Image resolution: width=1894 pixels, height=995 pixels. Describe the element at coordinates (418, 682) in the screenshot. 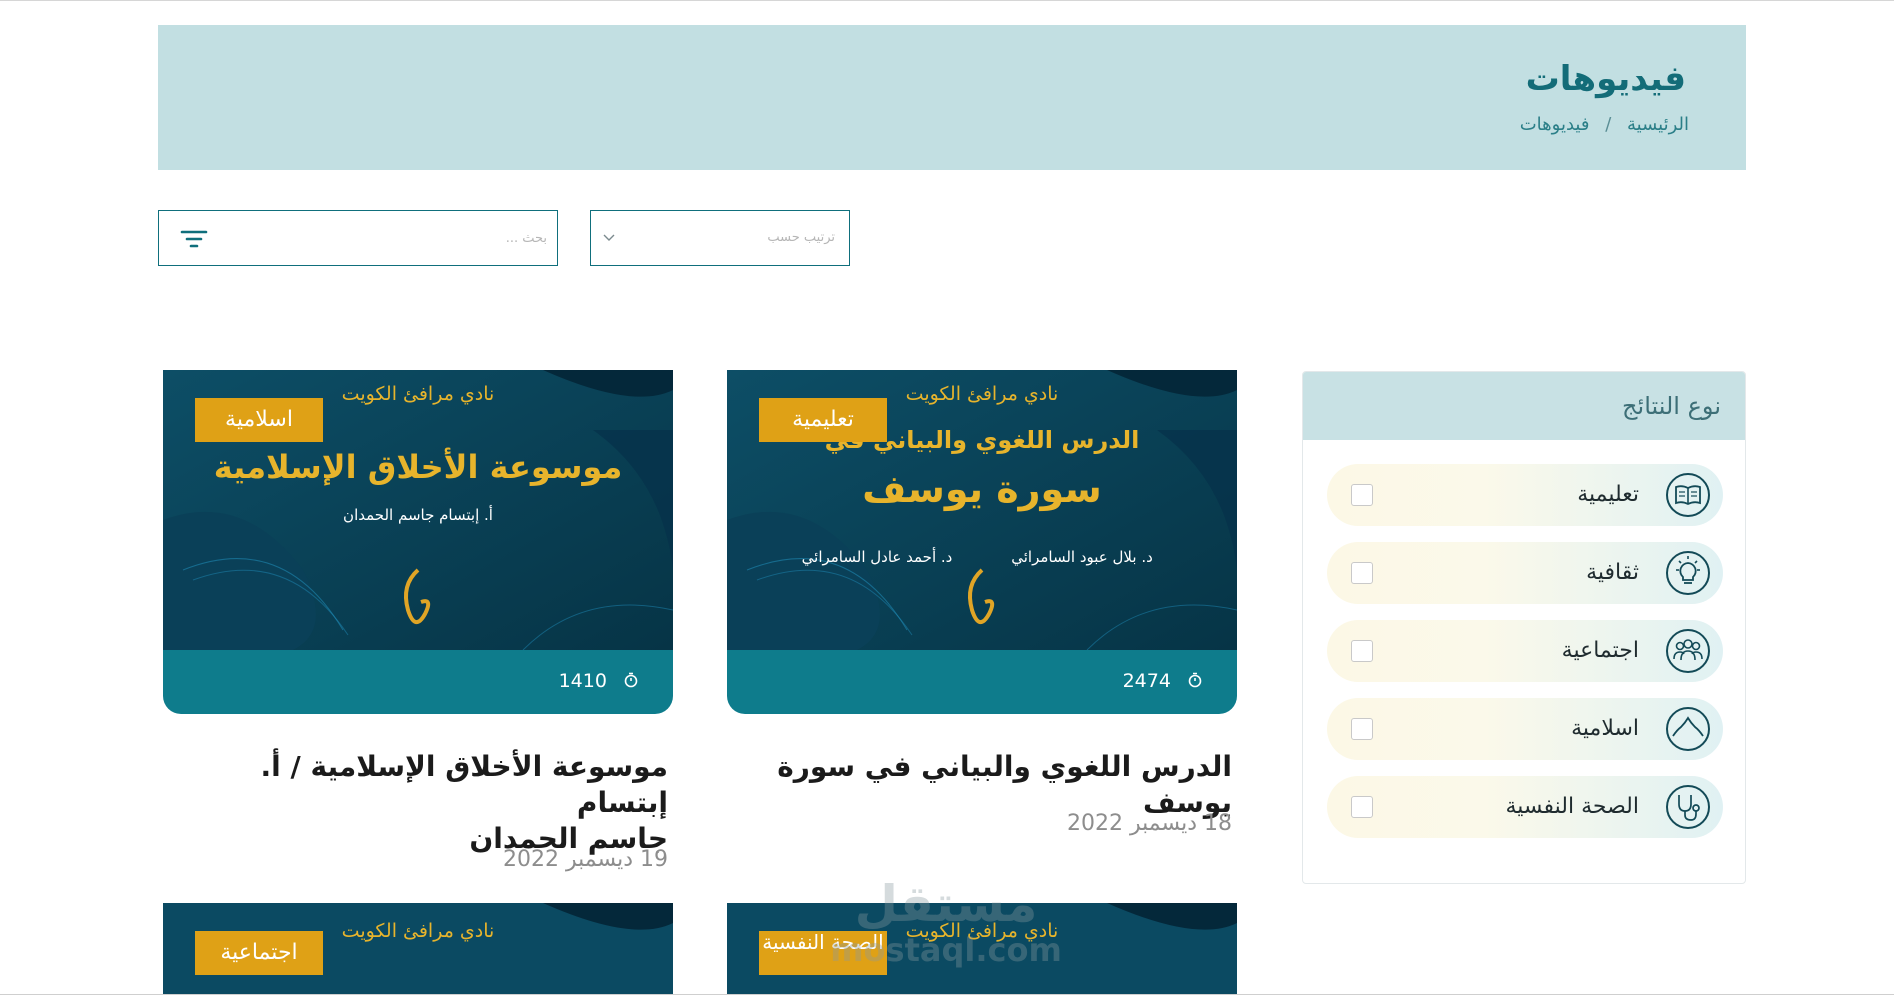

I see `card-footer: 1410` at that location.